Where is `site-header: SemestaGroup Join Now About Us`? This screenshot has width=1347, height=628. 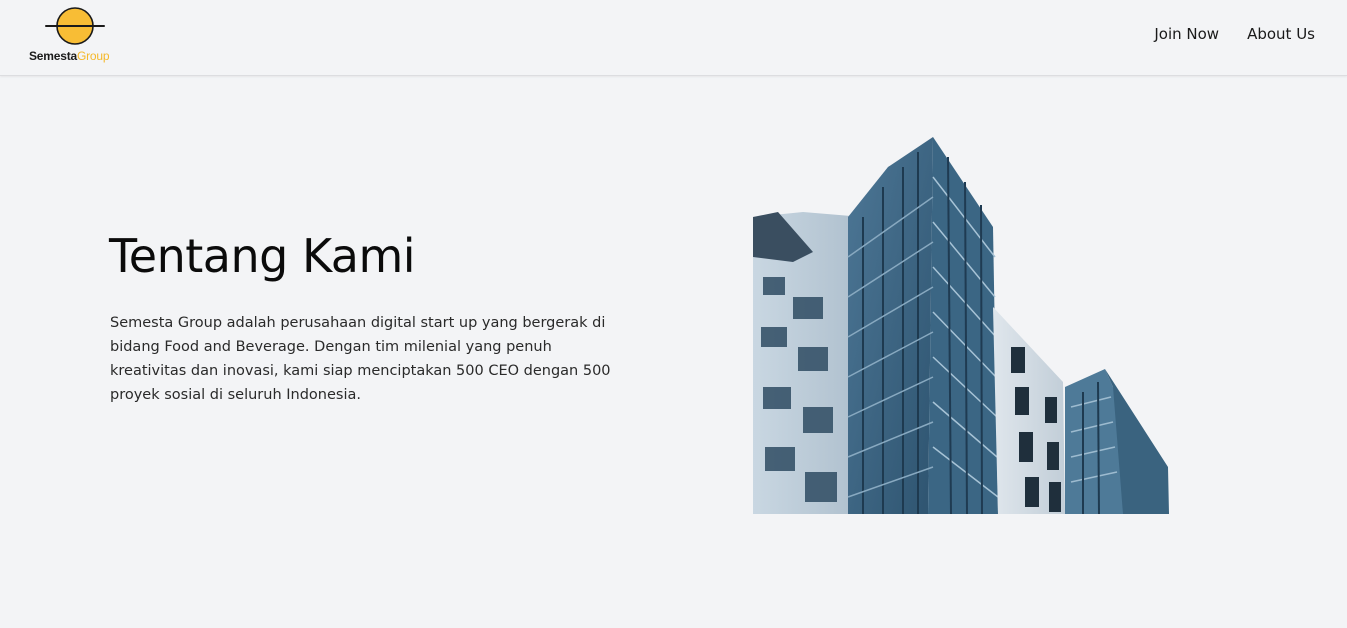
site-header: SemestaGroup Join Now About Us is located at coordinates (673, 38).